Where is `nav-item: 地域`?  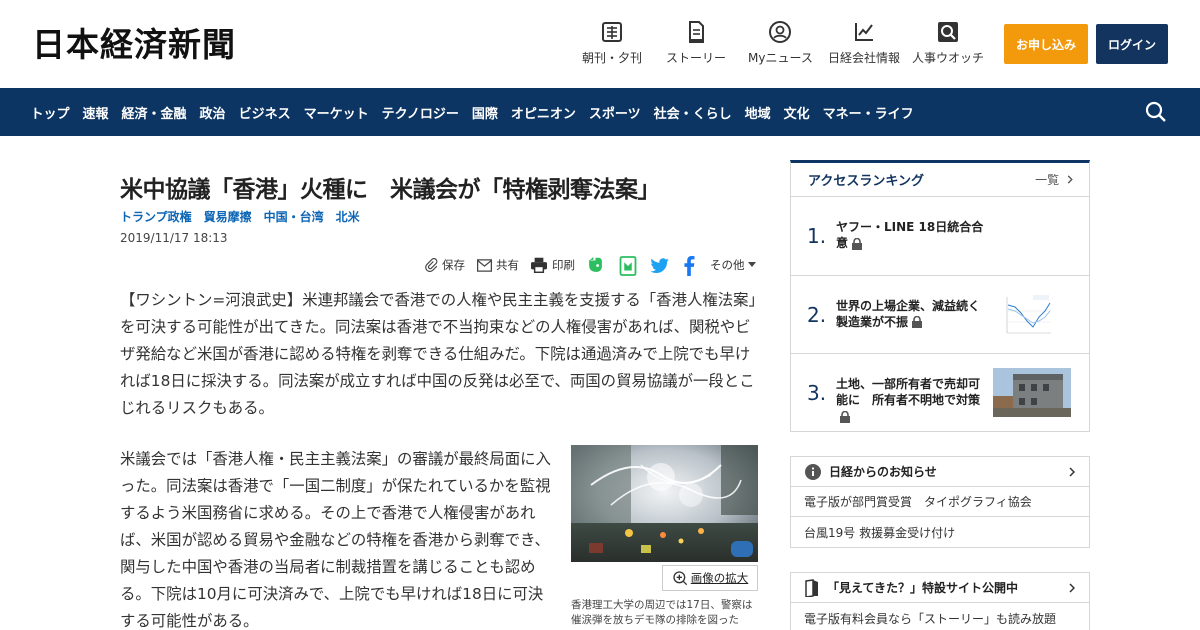 nav-item: 地域 is located at coordinates (757, 112).